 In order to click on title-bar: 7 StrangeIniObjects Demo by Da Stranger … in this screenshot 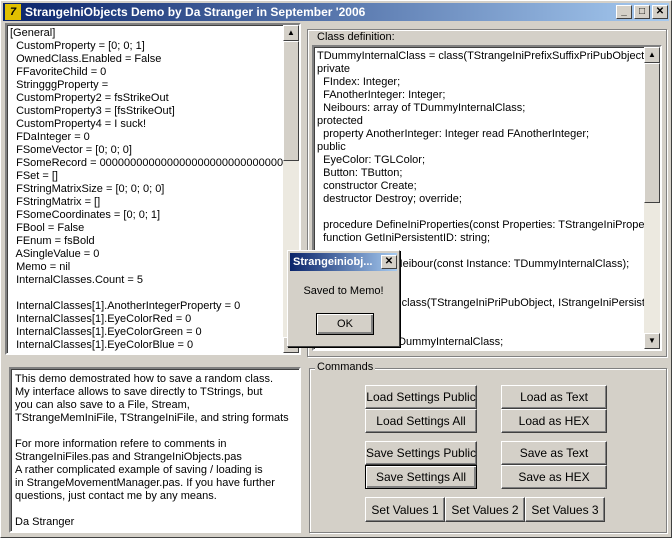, I will do `click(336, 12)`.